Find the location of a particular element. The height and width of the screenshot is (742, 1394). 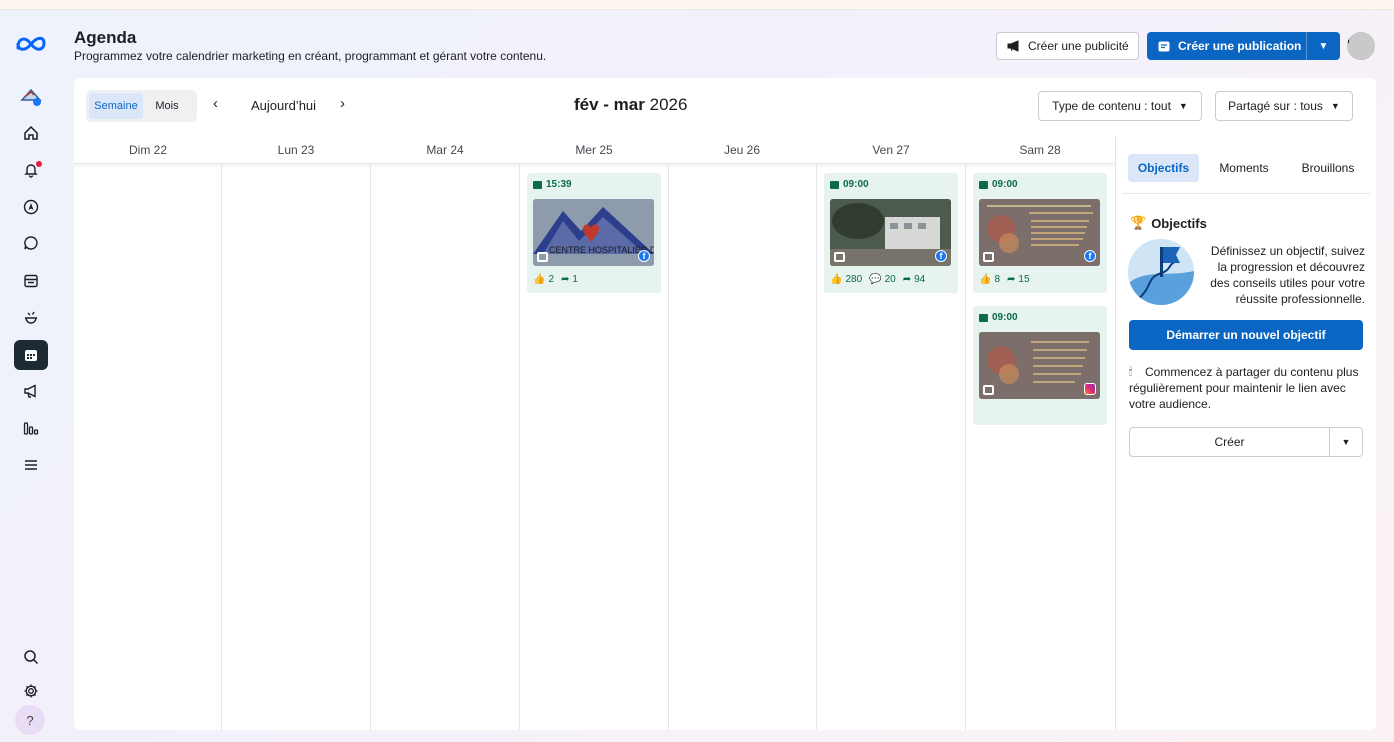

post-stats: 👍 2 ➦ 1 is located at coordinates (555, 279).